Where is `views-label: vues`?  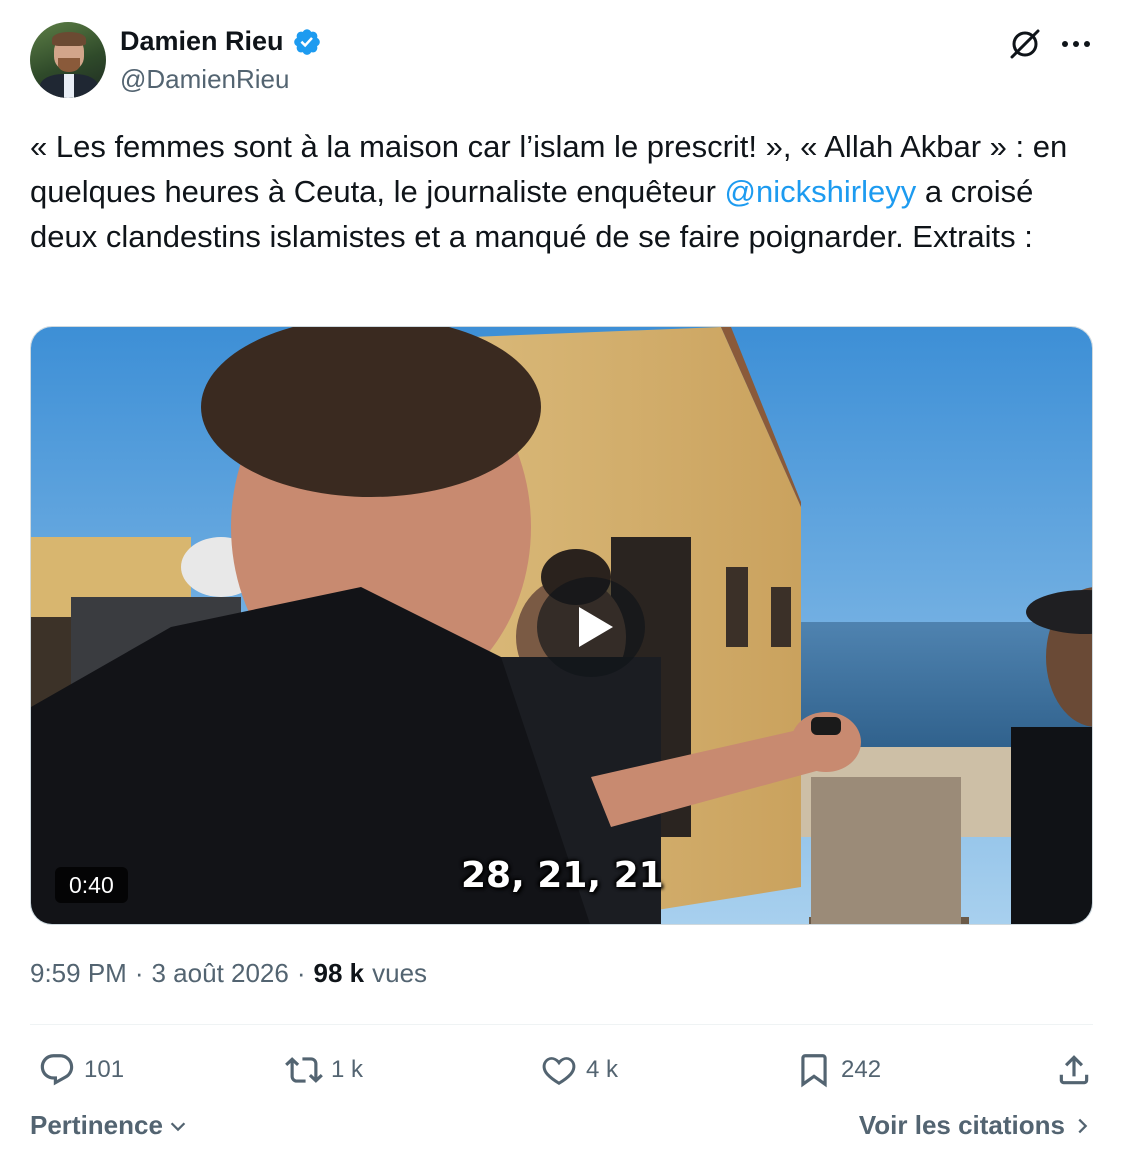 views-label: vues is located at coordinates (400, 973).